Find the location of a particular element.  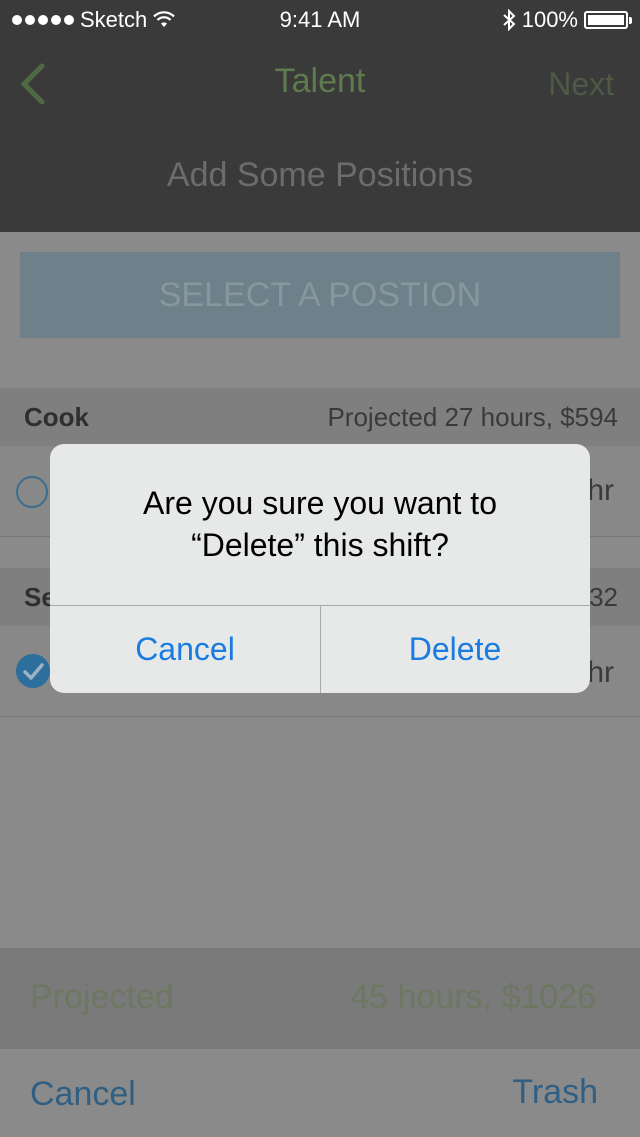

projected-value: 45 hours, $1026 is located at coordinates (473, 997).